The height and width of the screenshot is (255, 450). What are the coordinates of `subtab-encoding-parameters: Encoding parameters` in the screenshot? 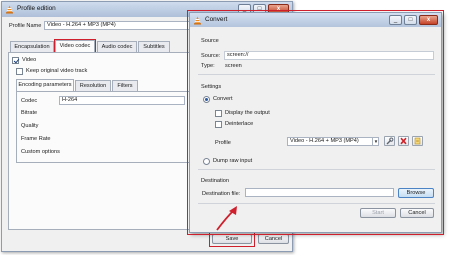 It's located at (45, 85).